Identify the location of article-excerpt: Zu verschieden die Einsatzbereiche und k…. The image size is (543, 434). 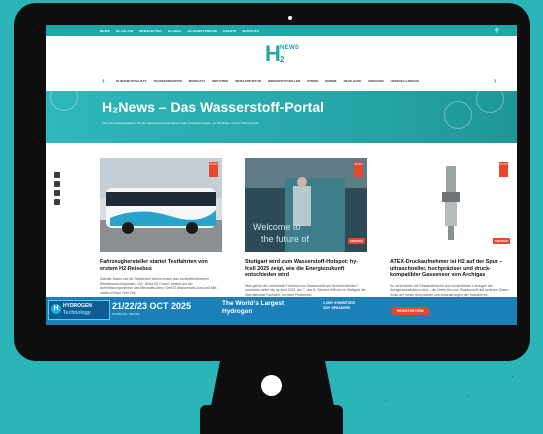
(449, 290).